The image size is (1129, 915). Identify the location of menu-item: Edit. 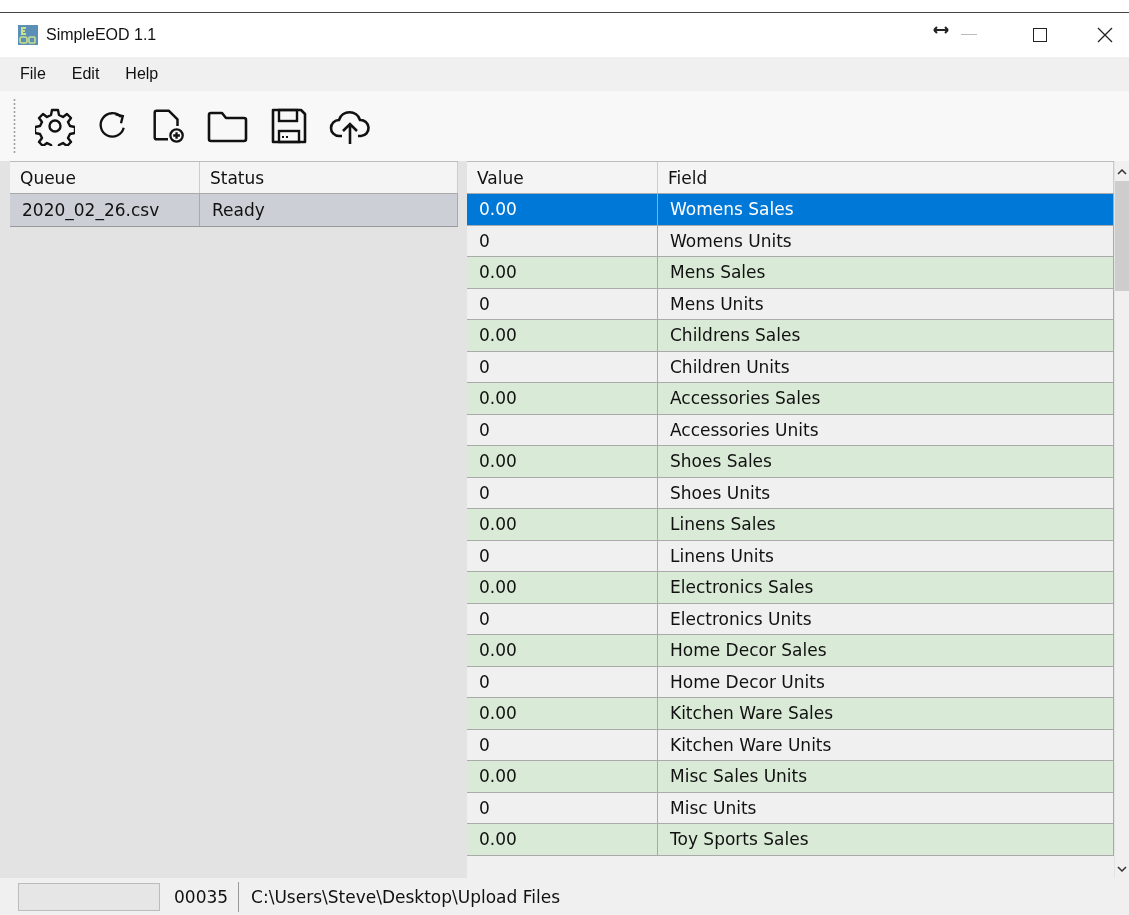
(85, 74).